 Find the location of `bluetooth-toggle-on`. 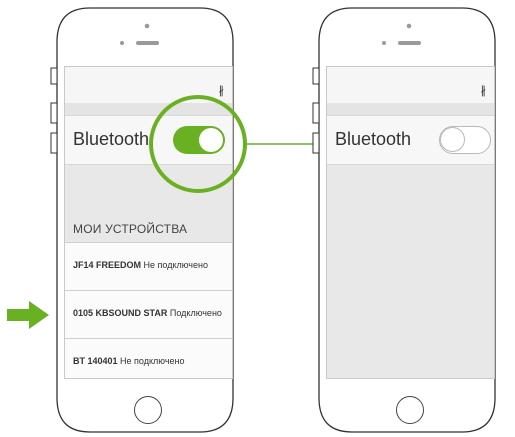

bluetooth-toggle-on is located at coordinates (199, 140).